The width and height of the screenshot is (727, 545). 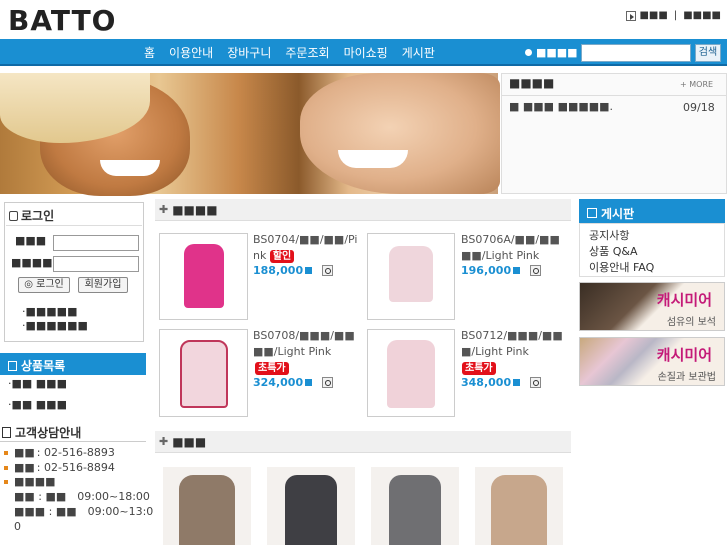 I want to click on logo: BATTO, so click(x=62, y=20).